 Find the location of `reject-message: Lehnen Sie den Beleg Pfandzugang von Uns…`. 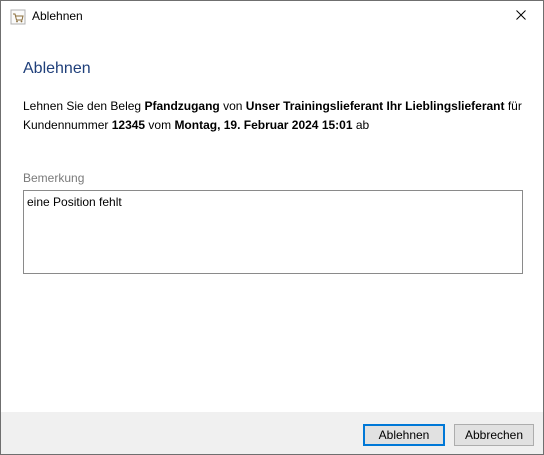

reject-message: Lehnen Sie den Beleg Pfandzugang von Uns… is located at coordinates (273, 116).